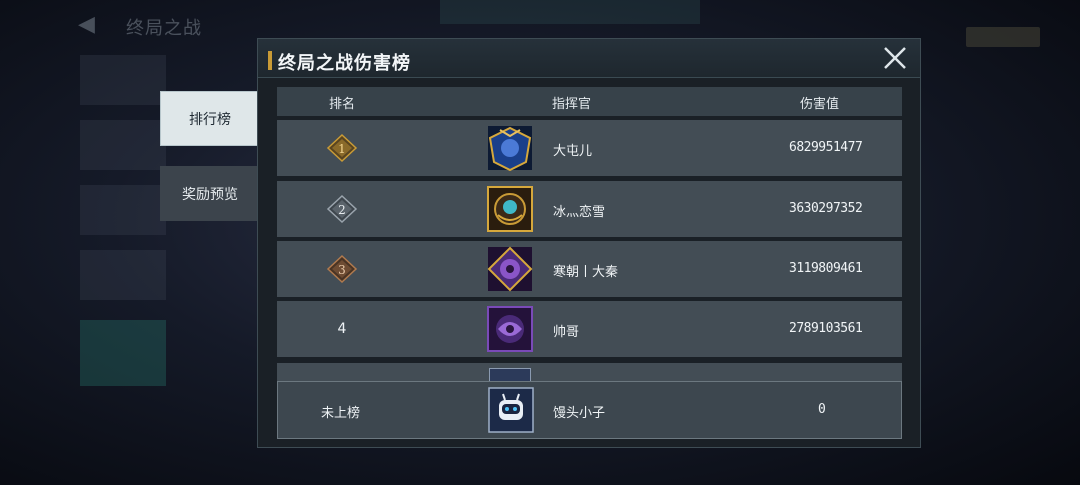  What do you see at coordinates (579, 413) in the screenshot?
I see `my-commander-name: 馒头小子` at bounding box center [579, 413].